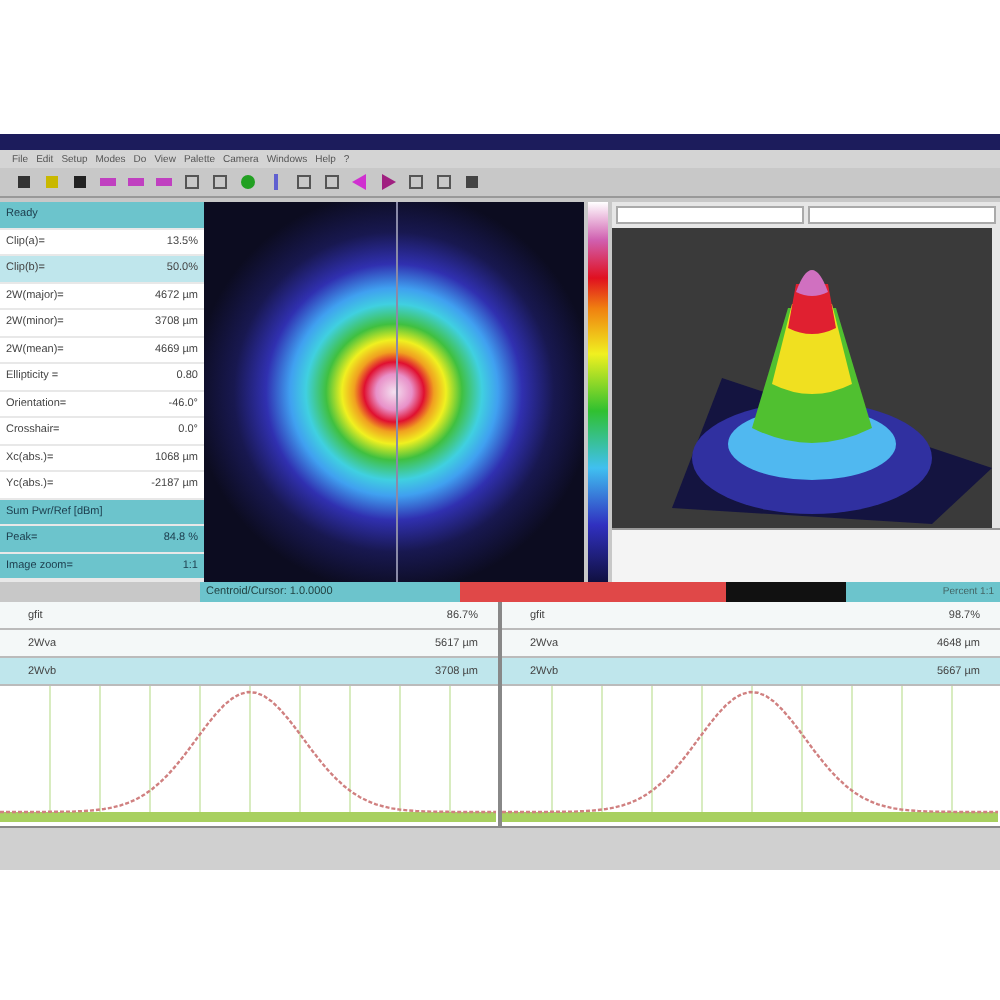 The image size is (1000, 1000). What do you see at coordinates (812, 283) in the screenshot?
I see `surface-peak` at bounding box center [812, 283].